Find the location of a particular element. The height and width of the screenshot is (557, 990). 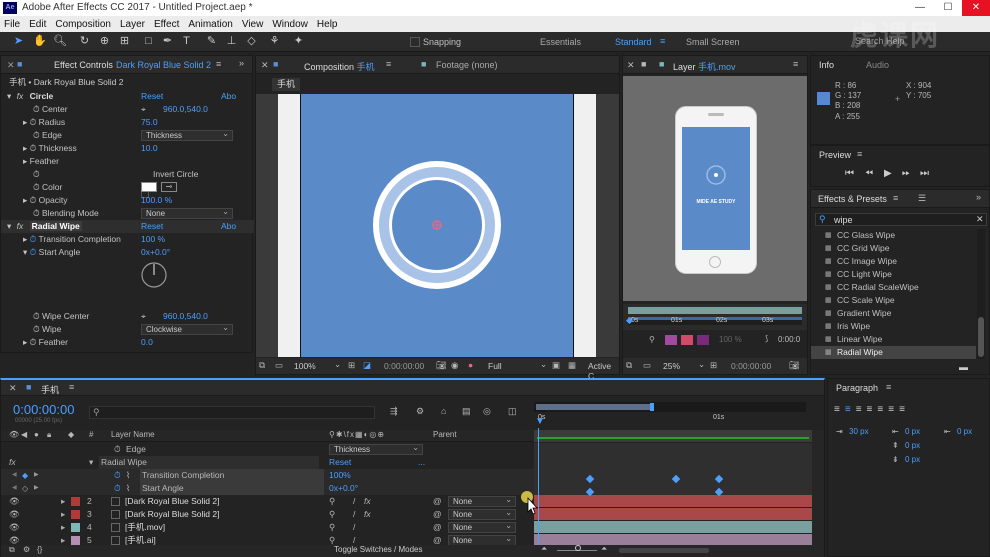

clear-search-icon: ✕ is located at coordinates (980, 219).